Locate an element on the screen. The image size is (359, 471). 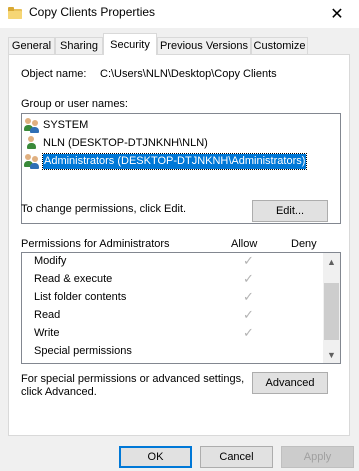
folder-icon is located at coordinates (15, 13).